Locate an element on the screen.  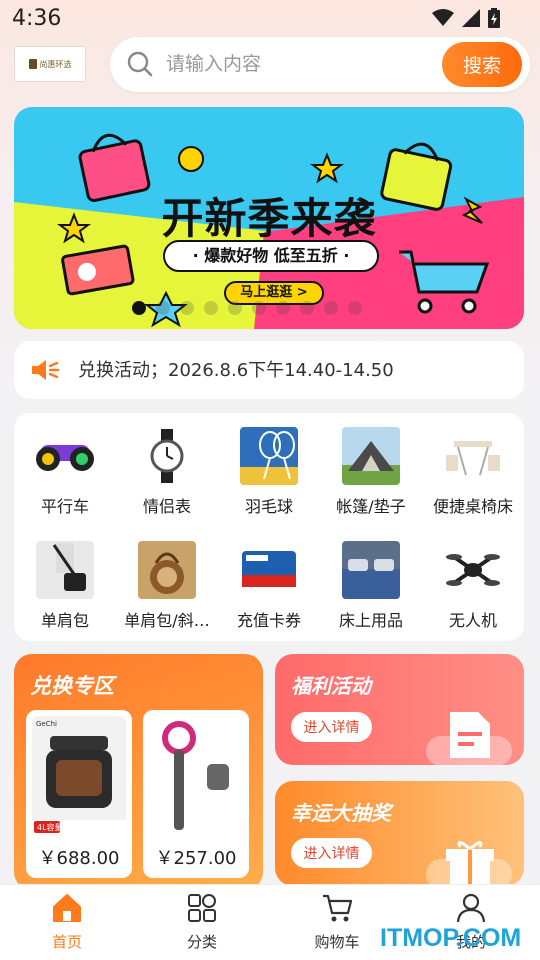
tent-icon is located at coordinates (371, 456).